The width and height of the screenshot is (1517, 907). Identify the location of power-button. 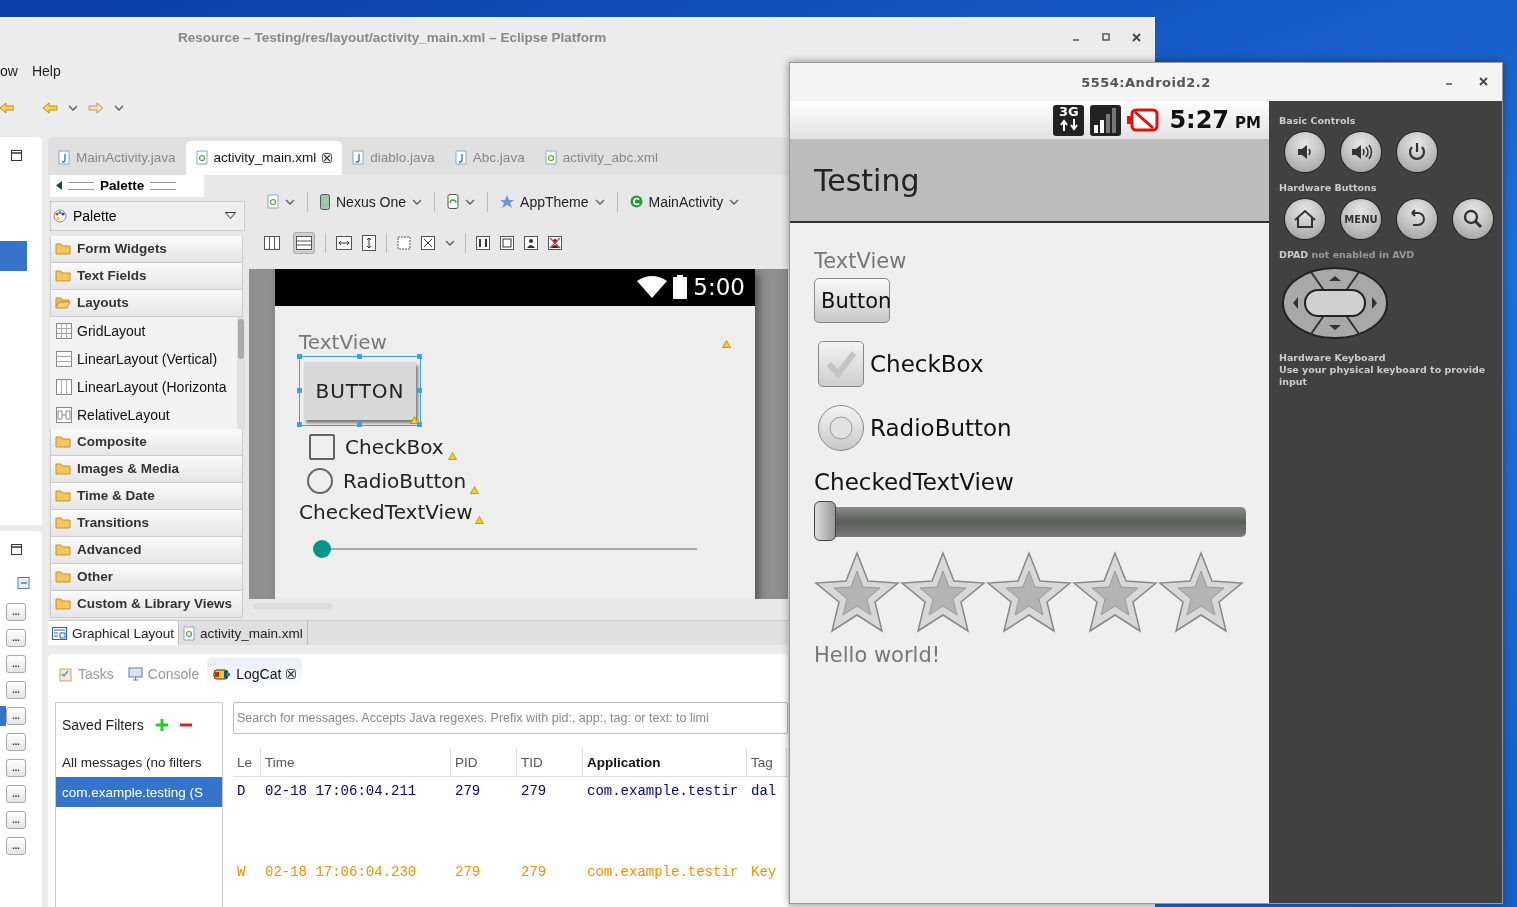
(1417, 152).